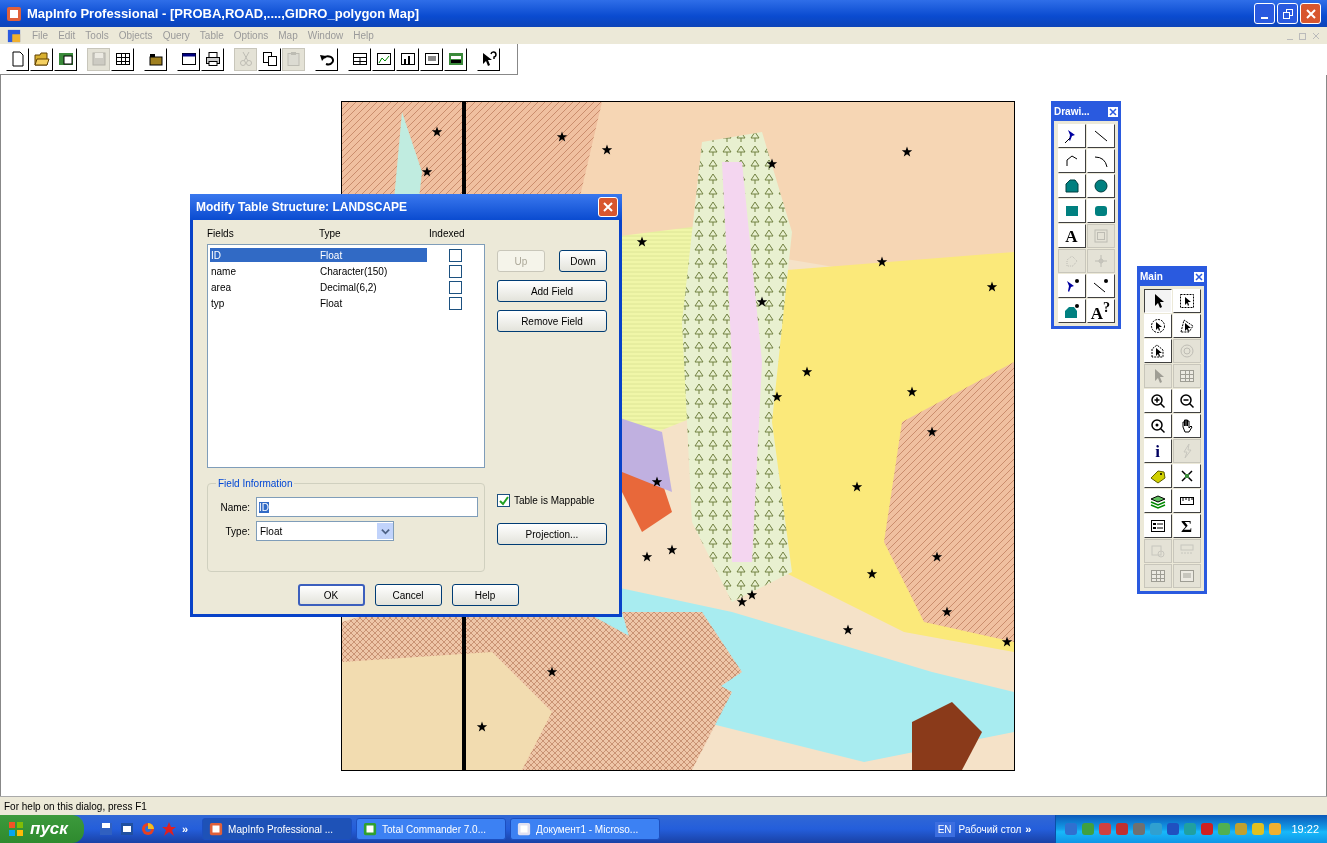 The height and width of the screenshot is (843, 1327). Describe the element at coordinates (552, 321) in the screenshot. I see `field-button: Remove Field` at that location.